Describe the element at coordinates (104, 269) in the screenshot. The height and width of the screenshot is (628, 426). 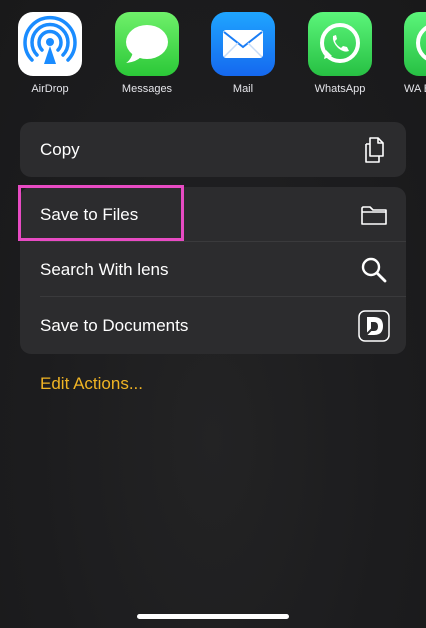
I see `action-search-with-lens-label: Search With lens` at that location.